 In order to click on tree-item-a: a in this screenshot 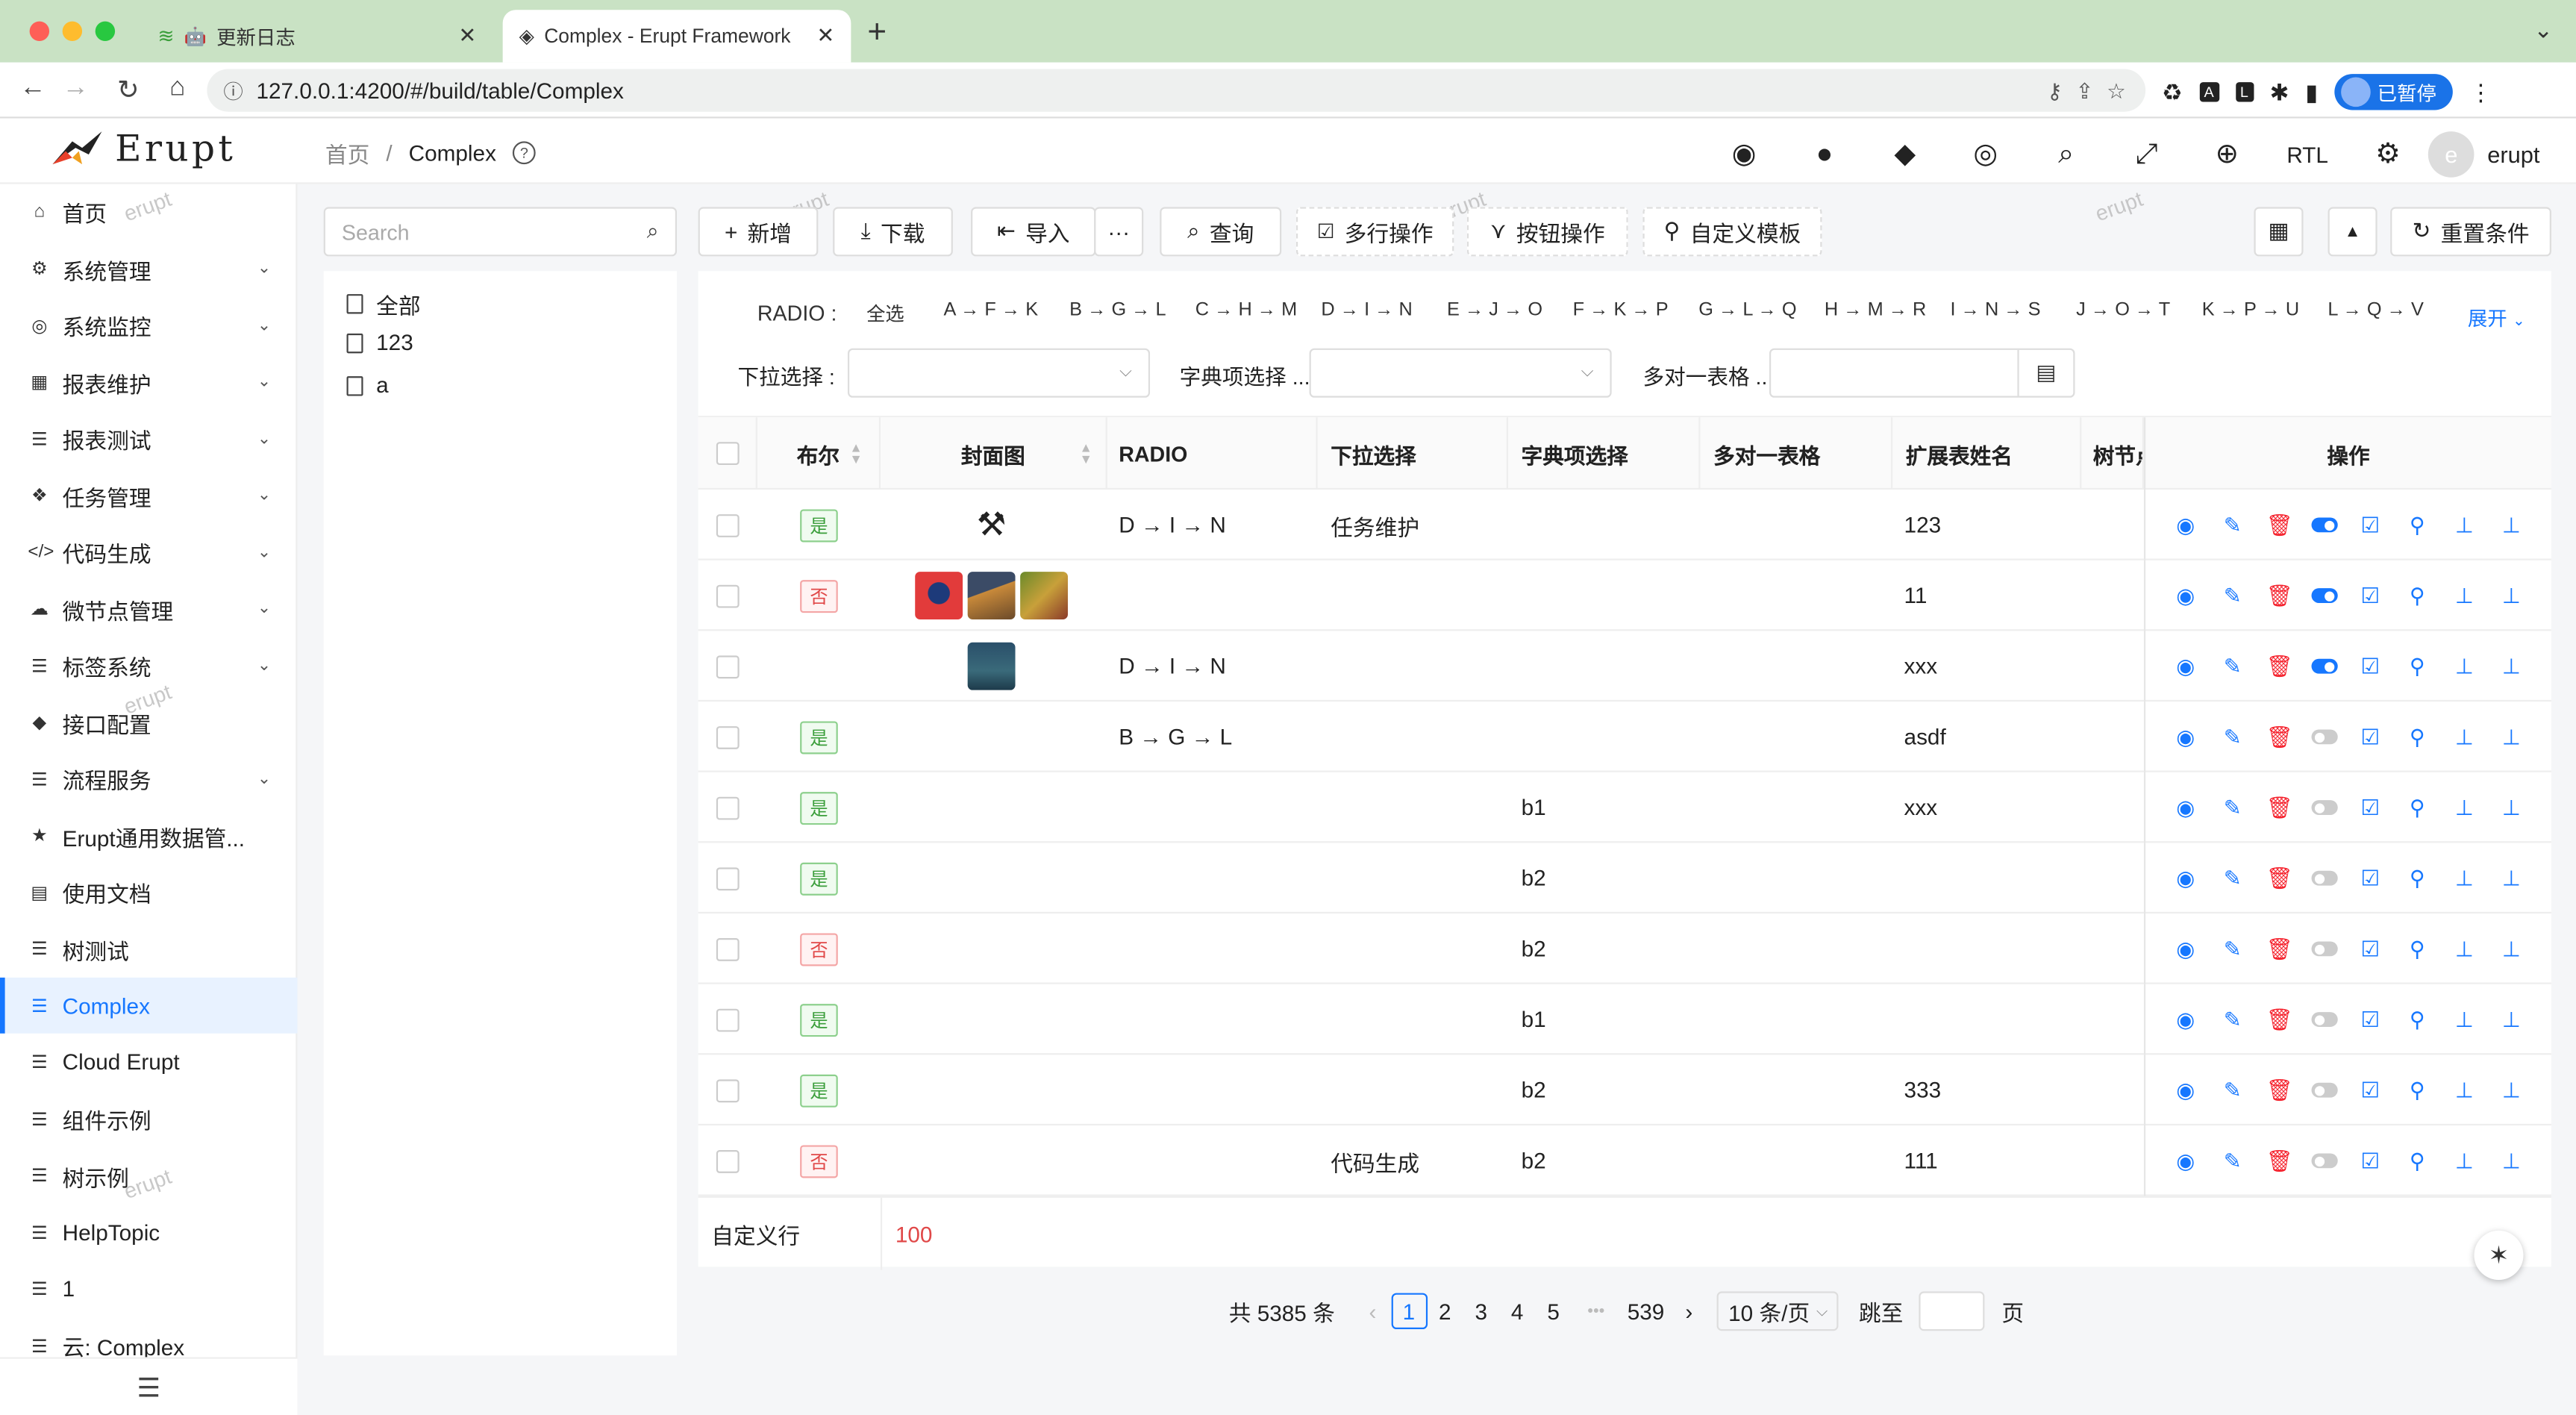, I will do `click(367, 386)`.